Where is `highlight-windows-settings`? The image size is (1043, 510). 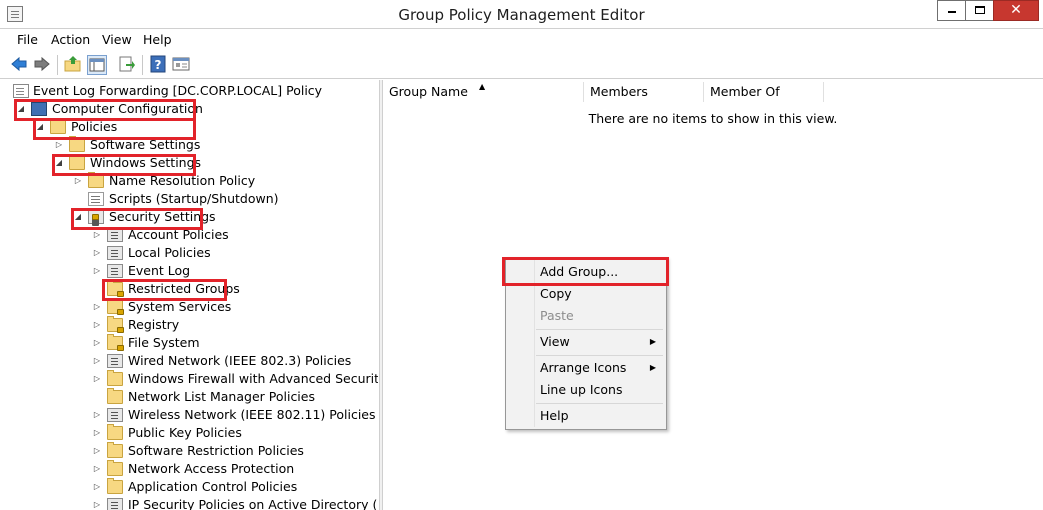 highlight-windows-settings is located at coordinates (124, 165).